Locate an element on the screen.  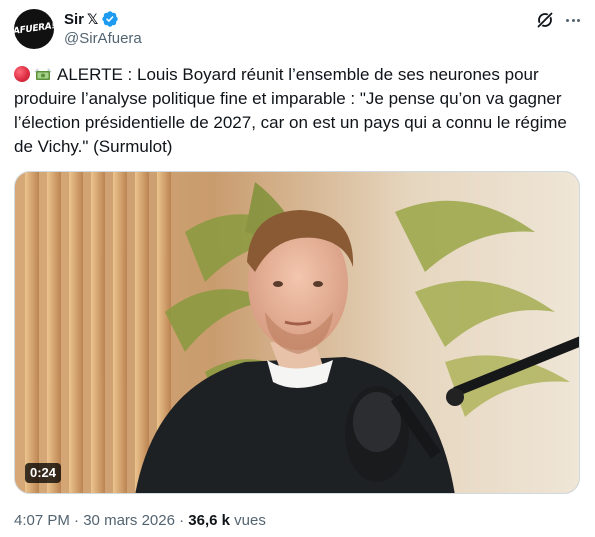
author-handle: @SirAfuera is located at coordinates (103, 38).